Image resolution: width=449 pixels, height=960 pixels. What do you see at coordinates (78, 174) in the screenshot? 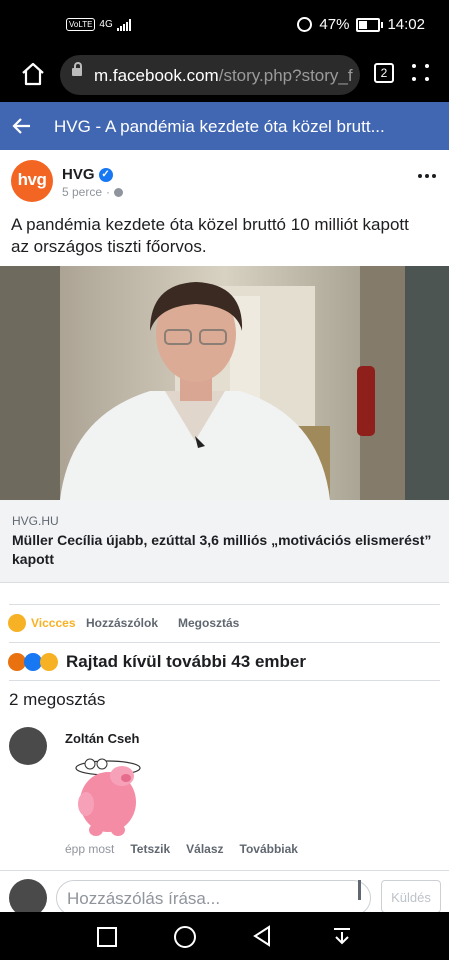
I see `page-name: HVG` at bounding box center [78, 174].